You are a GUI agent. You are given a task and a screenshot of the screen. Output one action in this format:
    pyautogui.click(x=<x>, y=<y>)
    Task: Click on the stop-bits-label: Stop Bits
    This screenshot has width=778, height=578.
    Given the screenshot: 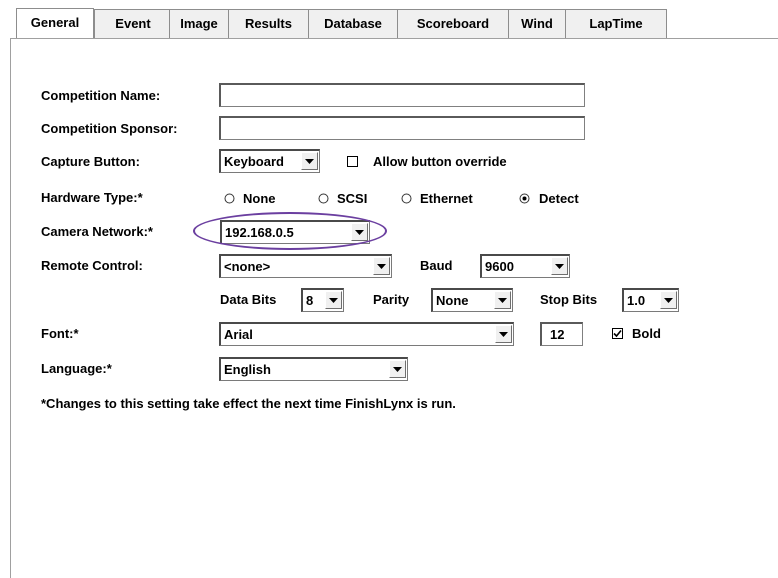 What is the action you would take?
    pyautogui.click(x=569, y=299)
    